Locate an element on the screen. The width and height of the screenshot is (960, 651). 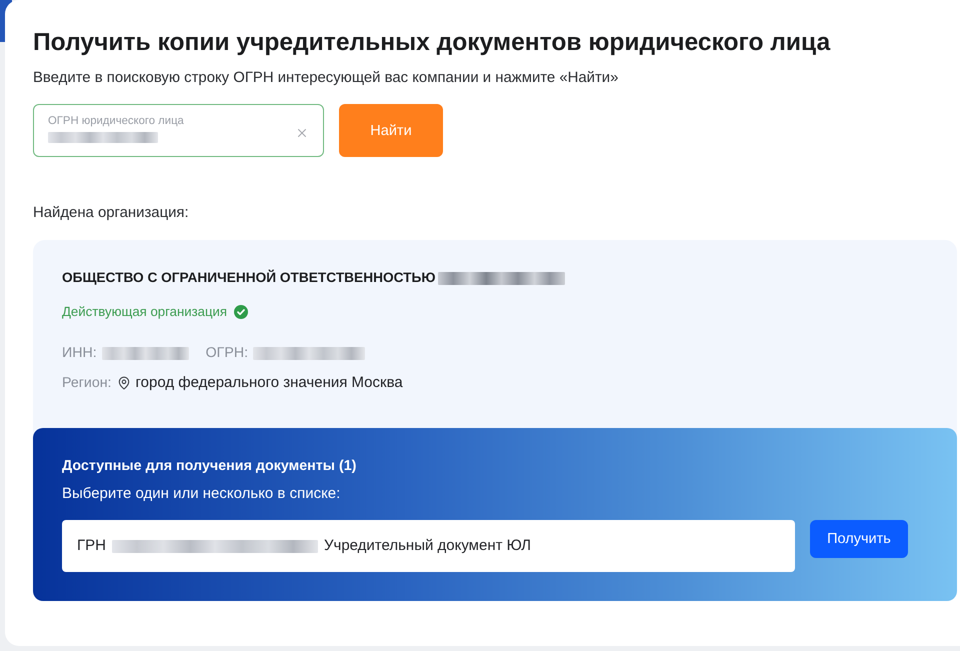
get-button: Получить is located at coordinates (859, 539).